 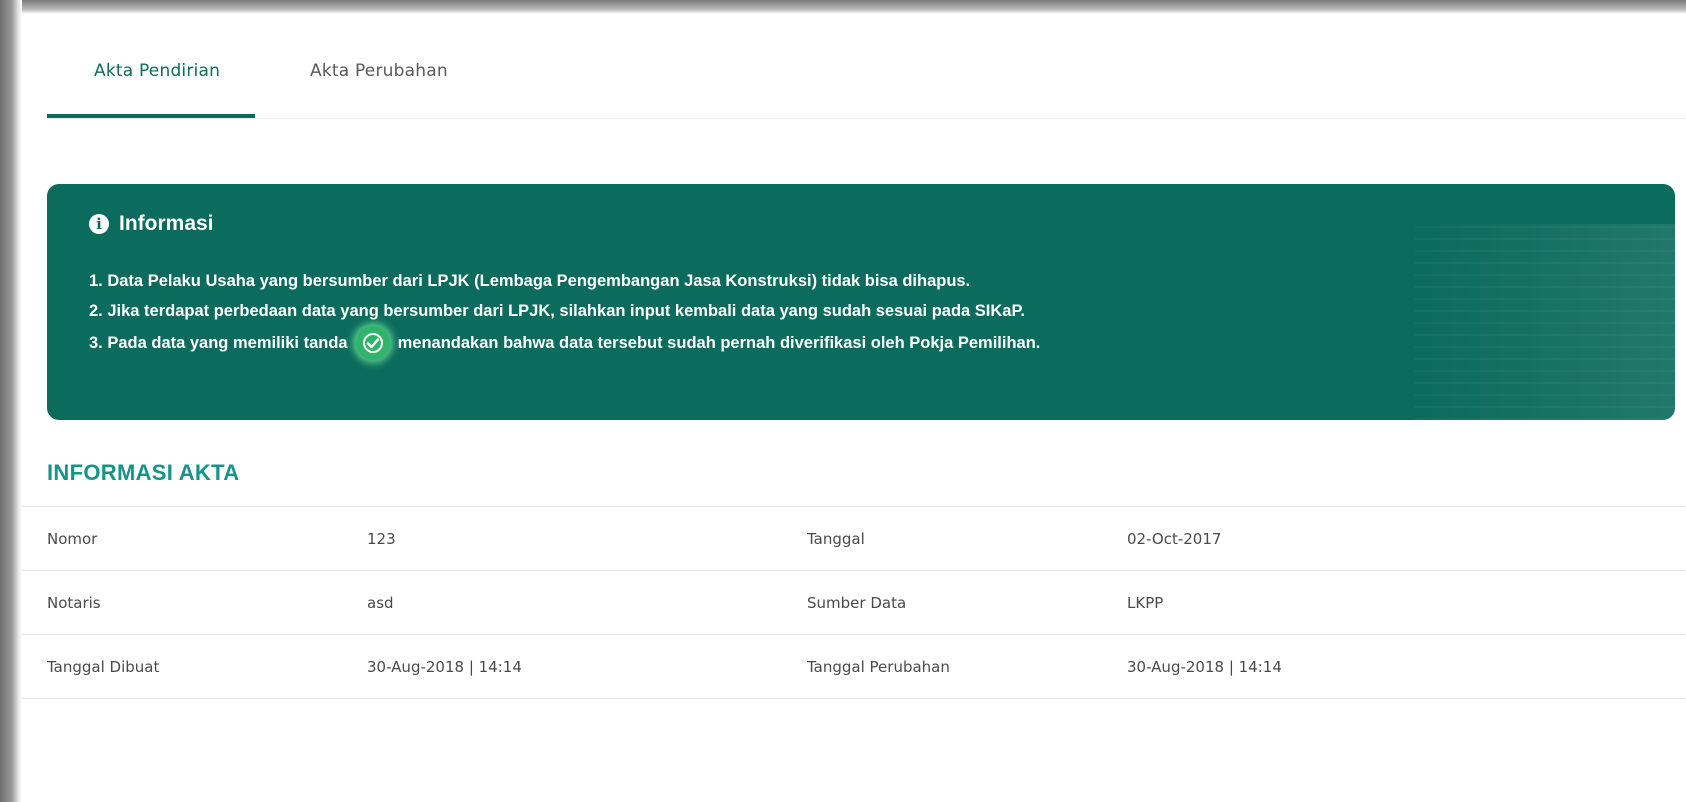 What do you see at coordinates (379, 71) in the screenshot?
I see `tab-akta-perubahan: Akta Perubahan` at bounding box center [379, 71].